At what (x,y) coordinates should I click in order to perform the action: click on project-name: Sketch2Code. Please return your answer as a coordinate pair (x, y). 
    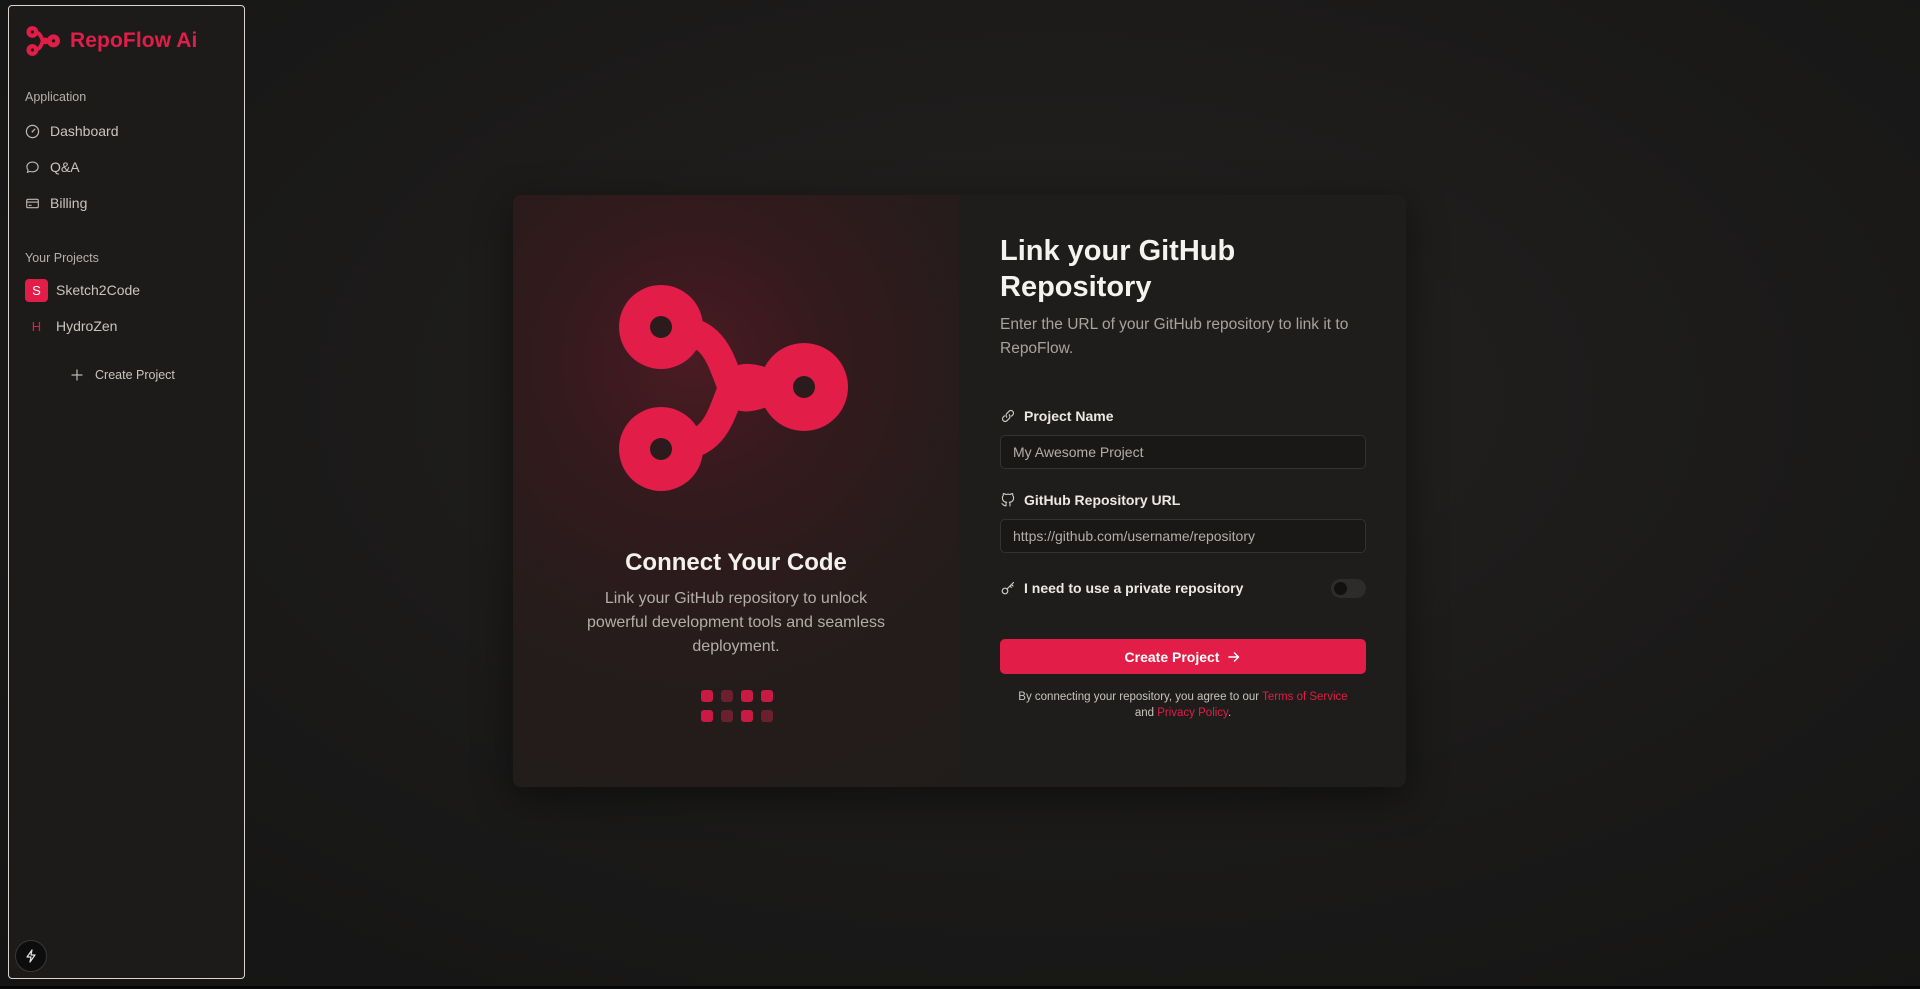
    Looking at the image, I should click on (98, 290).